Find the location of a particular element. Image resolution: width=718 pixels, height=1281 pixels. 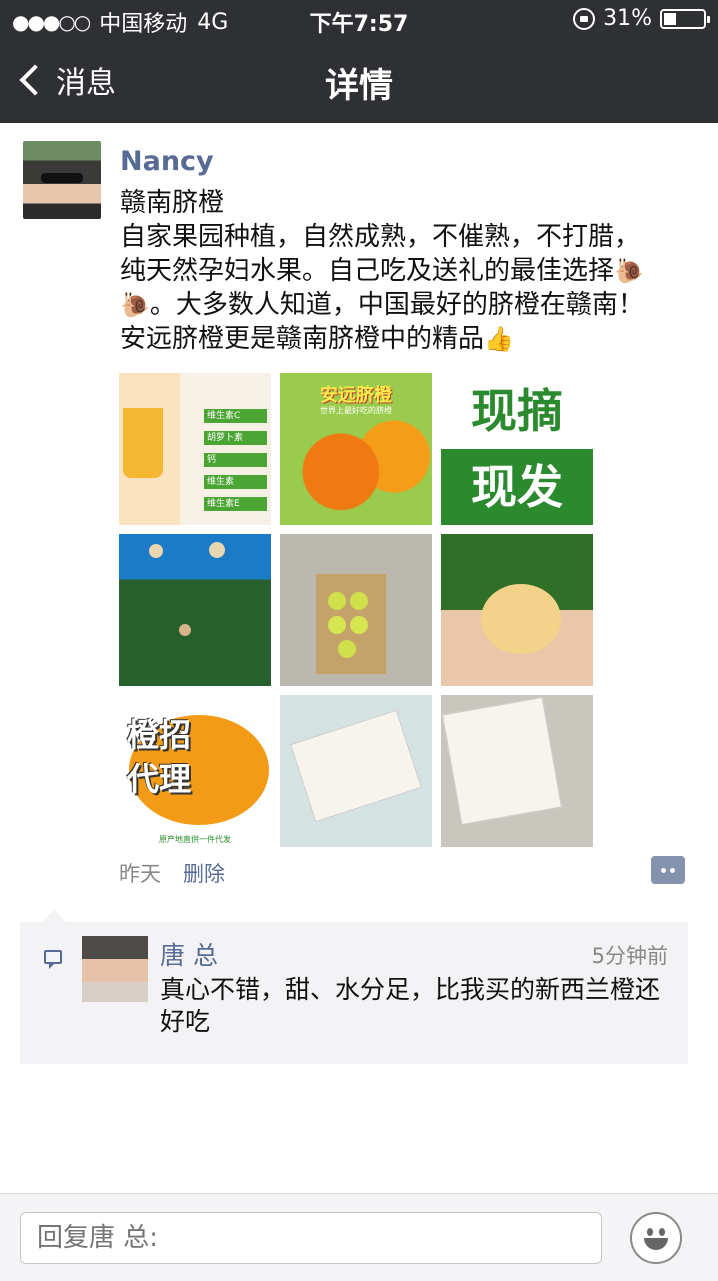

reply-bar is located at coordinates (359, 1237).